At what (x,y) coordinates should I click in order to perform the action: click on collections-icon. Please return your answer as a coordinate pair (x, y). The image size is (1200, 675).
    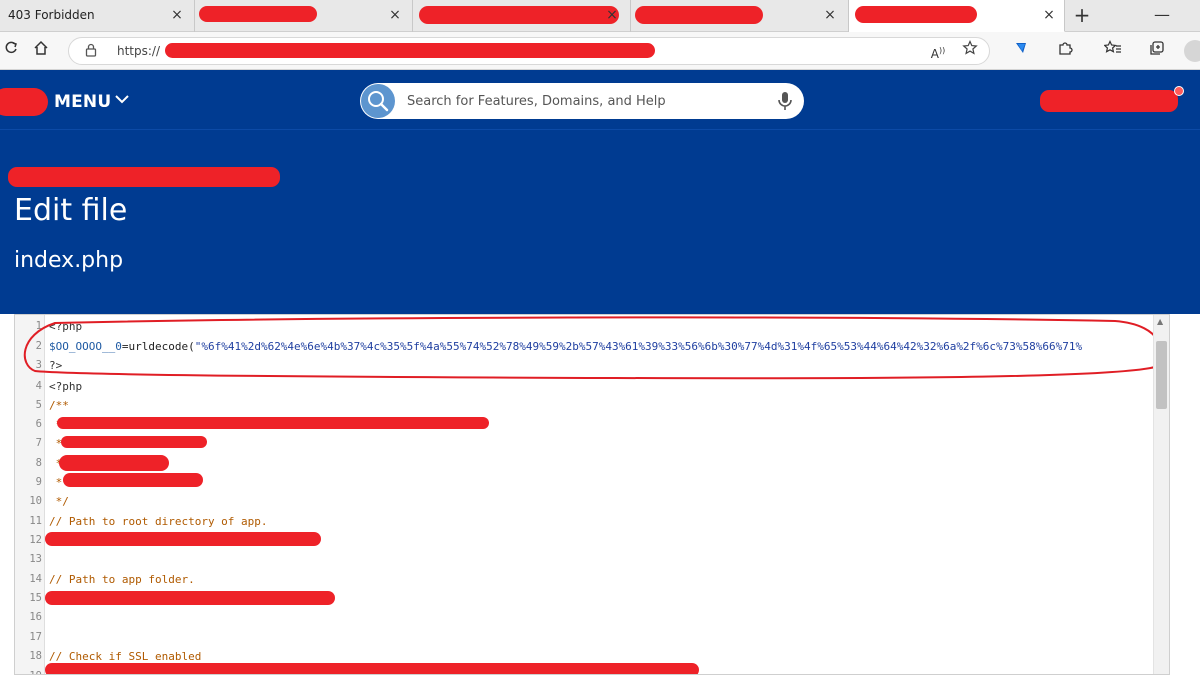
    Looking at the image, I should click on (1157, 51).